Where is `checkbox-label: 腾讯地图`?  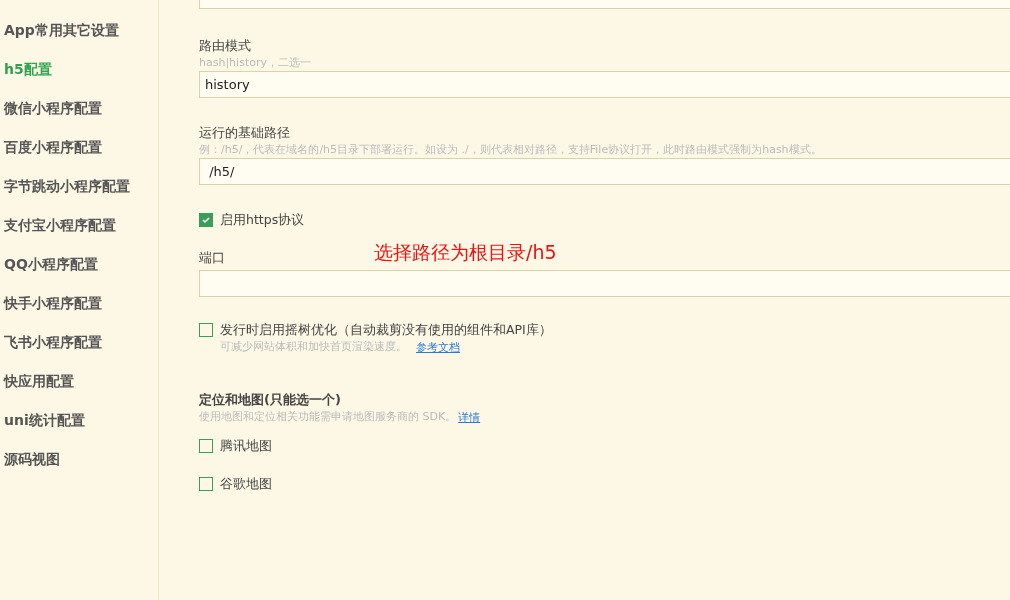
checkbox-label: 腾讯地图 is located at coordinates (246, 446).